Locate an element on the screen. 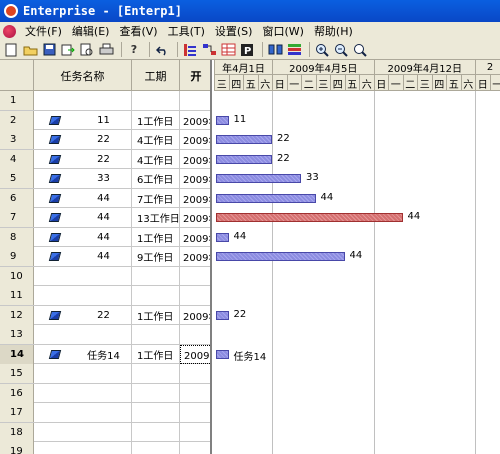  print-icon is located at coordinates (106, 50).